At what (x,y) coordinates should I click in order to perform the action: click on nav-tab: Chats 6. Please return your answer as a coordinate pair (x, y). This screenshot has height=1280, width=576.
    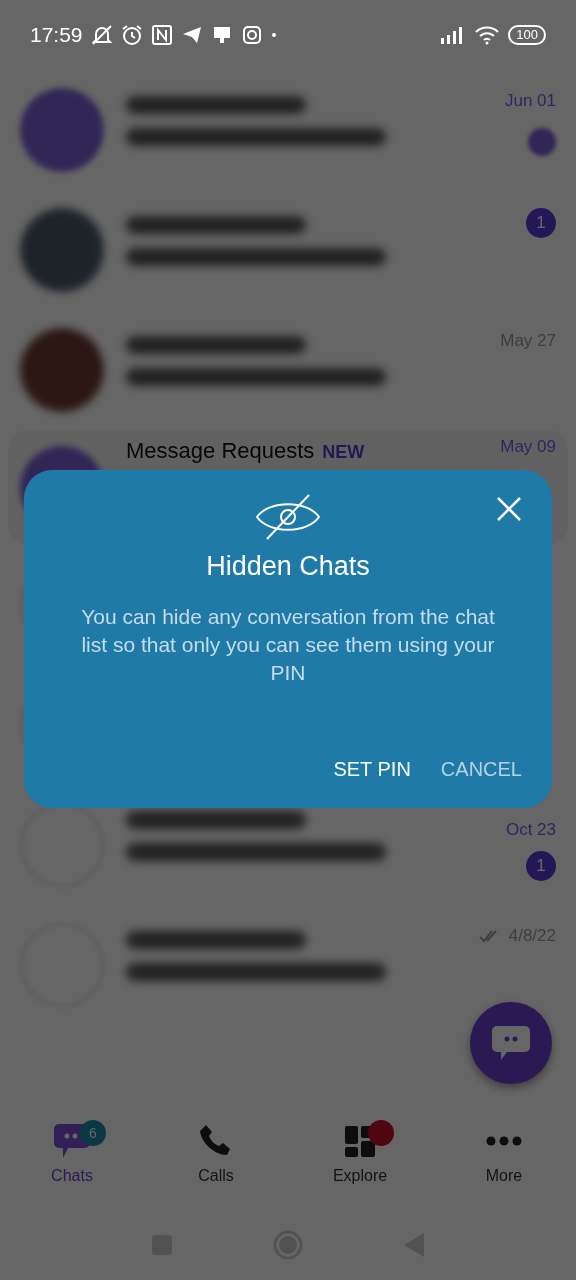
    Looking at the image, I should click on (72, 1155).